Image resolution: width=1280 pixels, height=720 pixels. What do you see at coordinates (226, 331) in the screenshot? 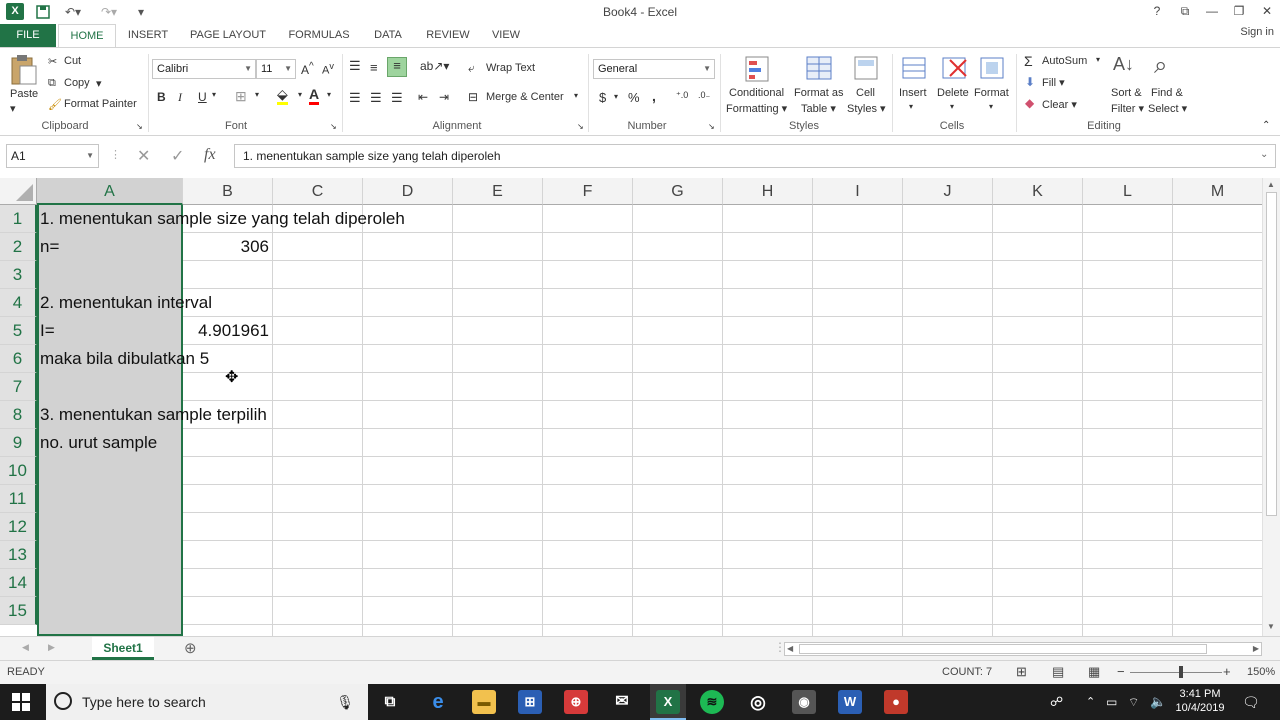
I see `cell-b5: 4.901961` at bounding box center [226, 331].